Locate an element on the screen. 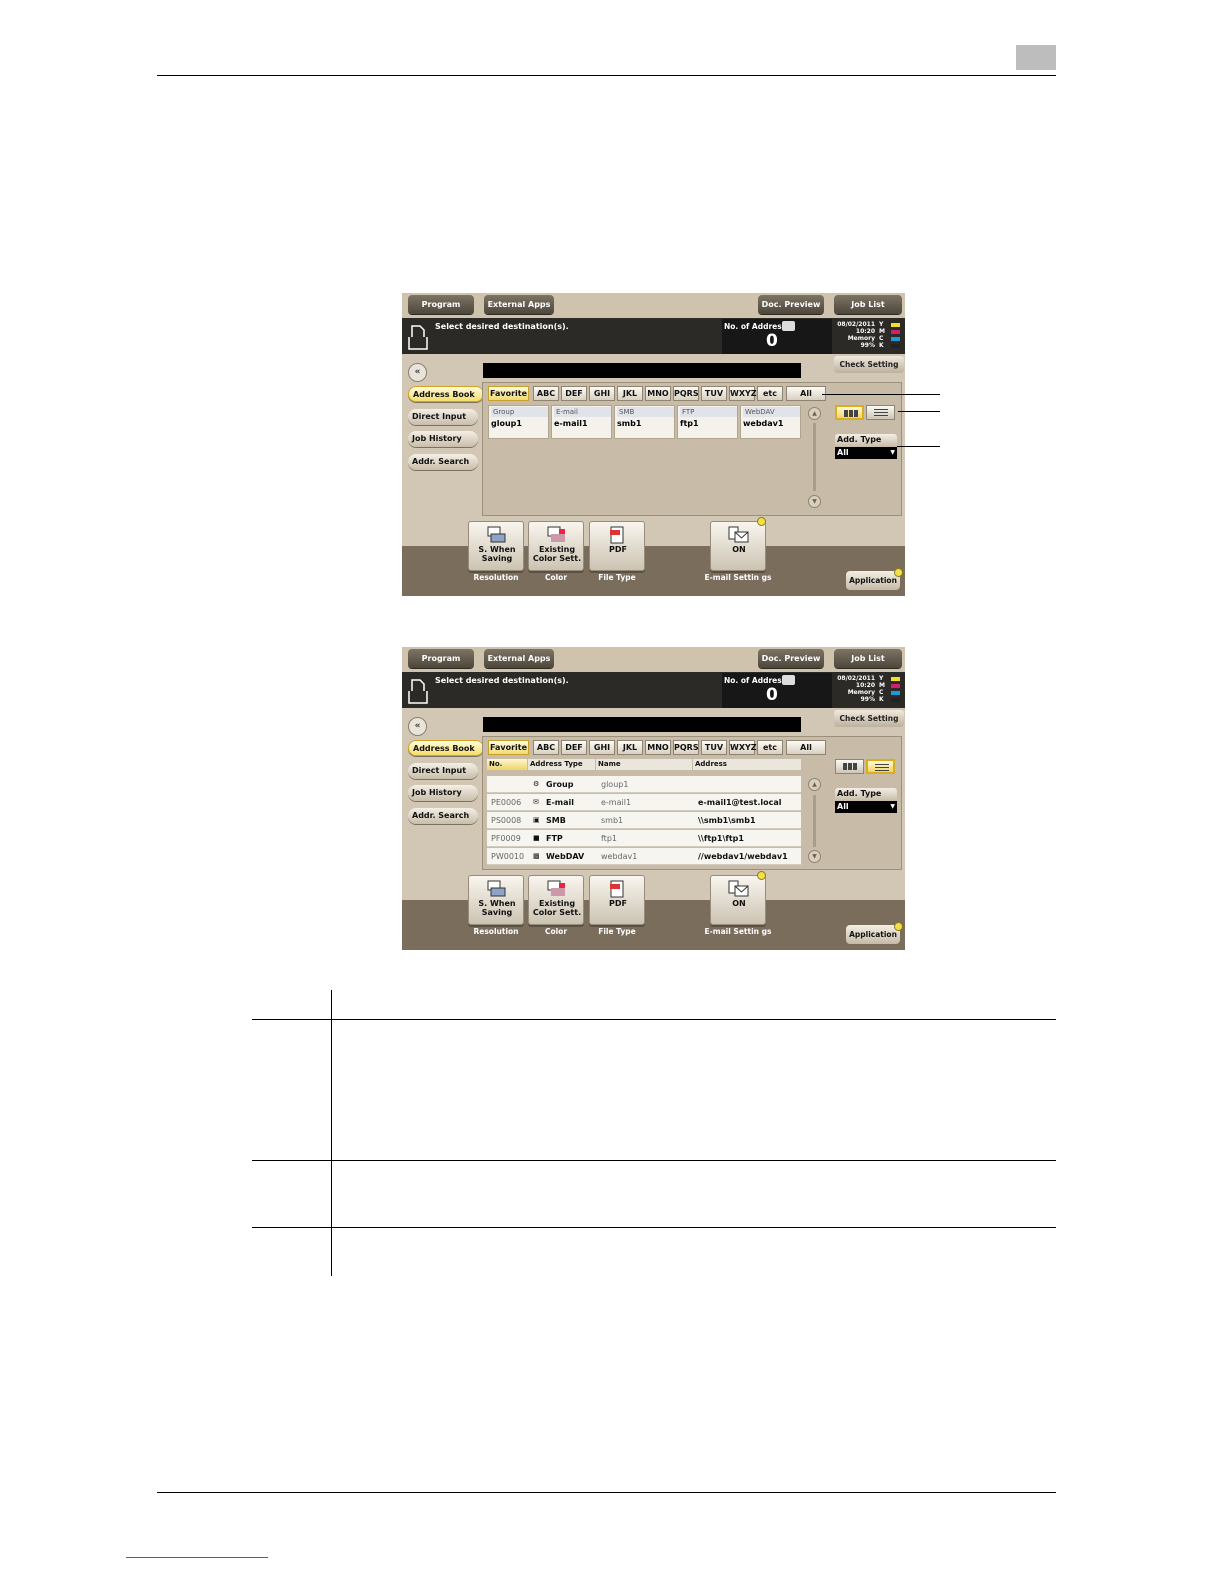 The image size is (1224, 1584). grid-icon is located at coordinates (850, 766).